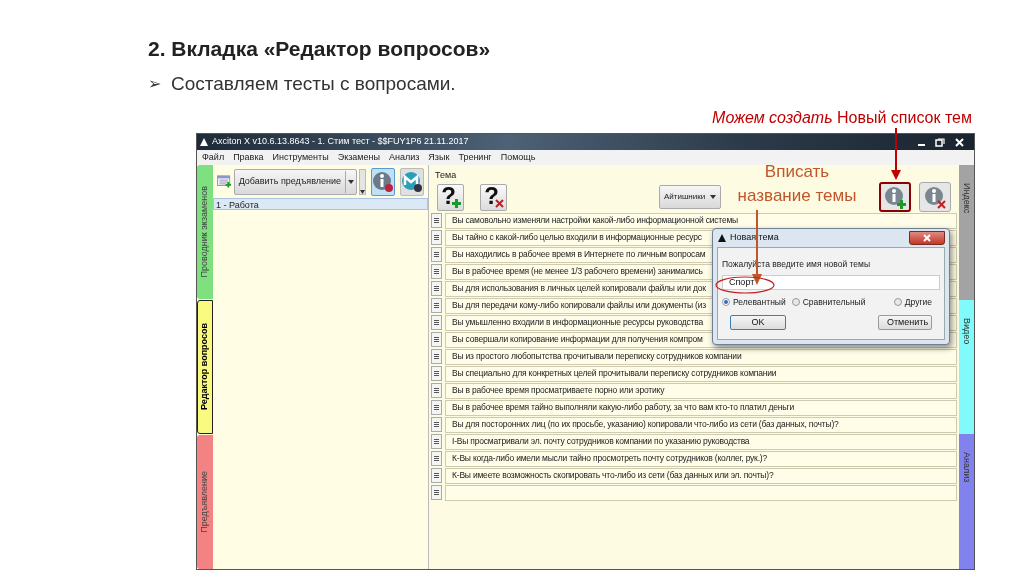 Image resolution: width=1024 pixels, height=576 pixels. Describe the element at coordinates (842, 118) in the screenshot. I see `annotation-text: Можем создать Новый список тем` at that location.